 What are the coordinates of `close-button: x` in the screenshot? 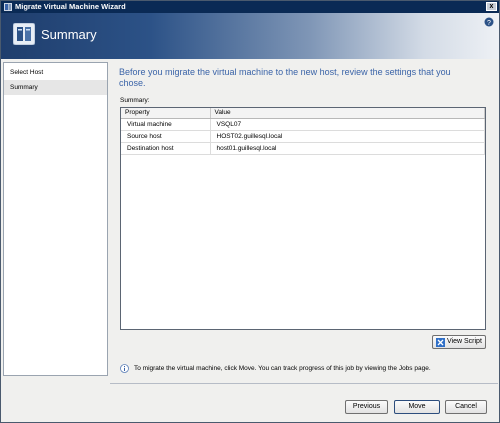 It's located at (491, 6).